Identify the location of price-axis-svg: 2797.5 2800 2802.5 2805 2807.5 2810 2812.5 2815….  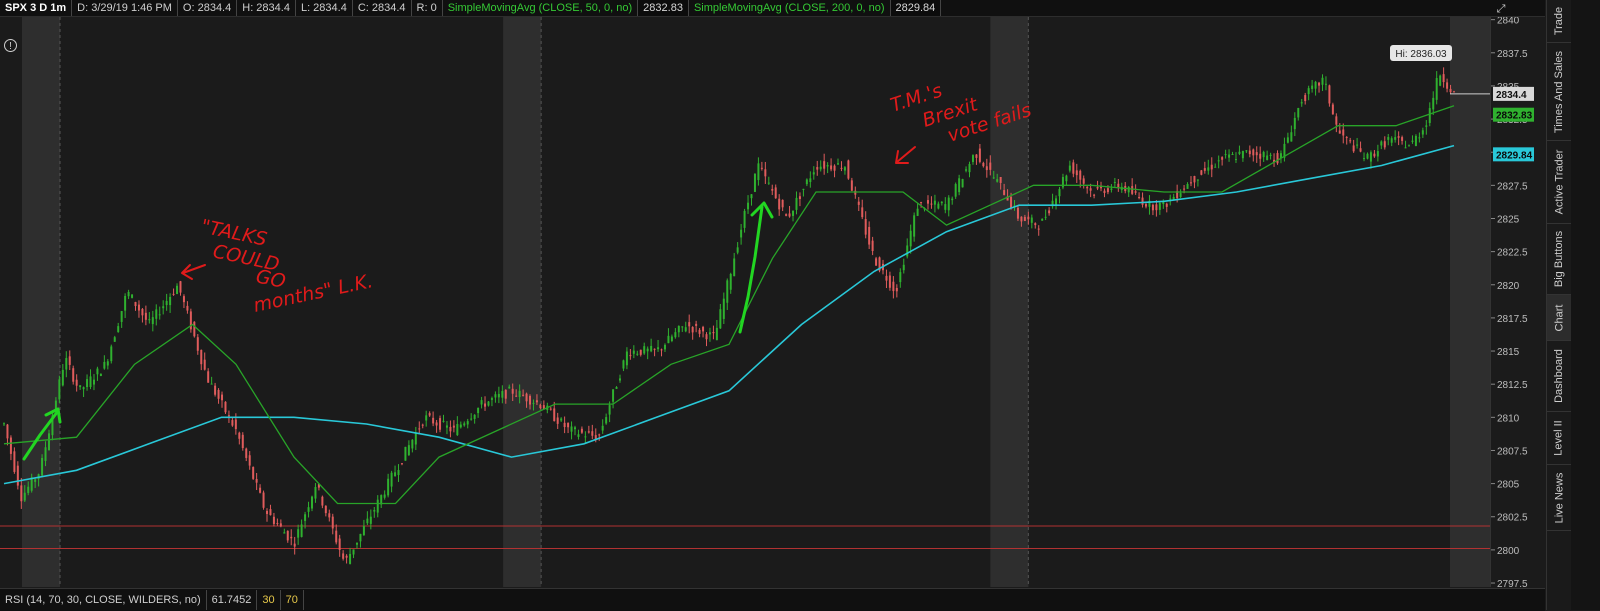
(1512, 303).